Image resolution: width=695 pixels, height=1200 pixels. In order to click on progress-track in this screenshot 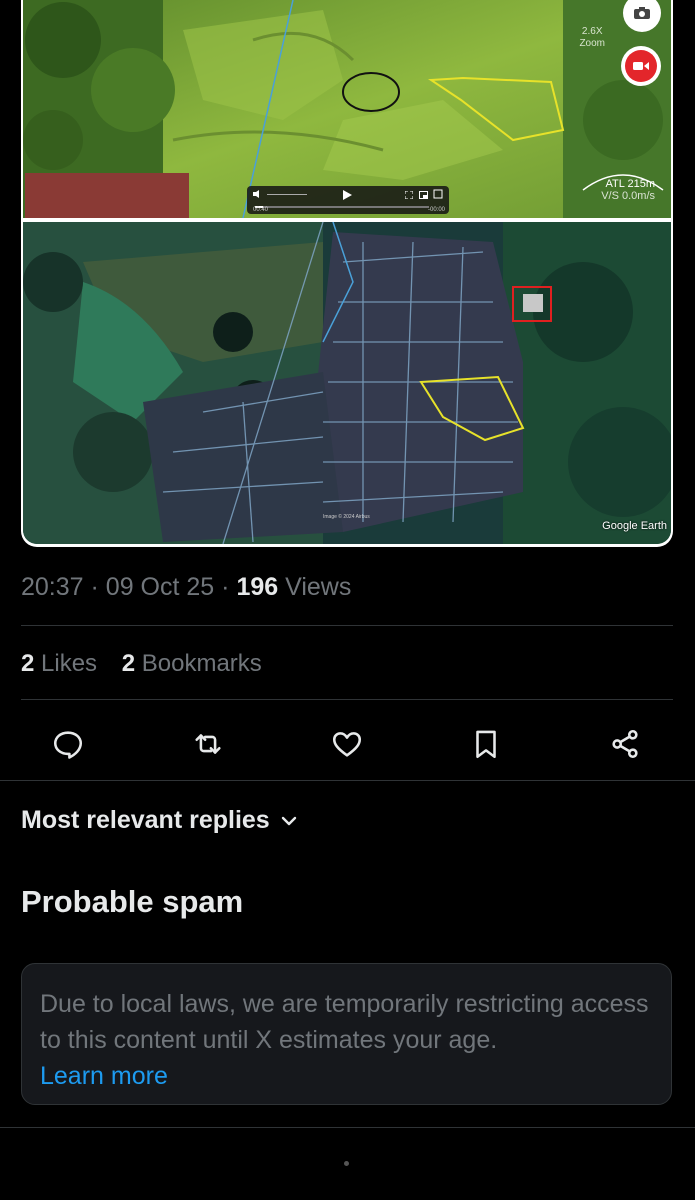, I will do `click(342, 207)`.